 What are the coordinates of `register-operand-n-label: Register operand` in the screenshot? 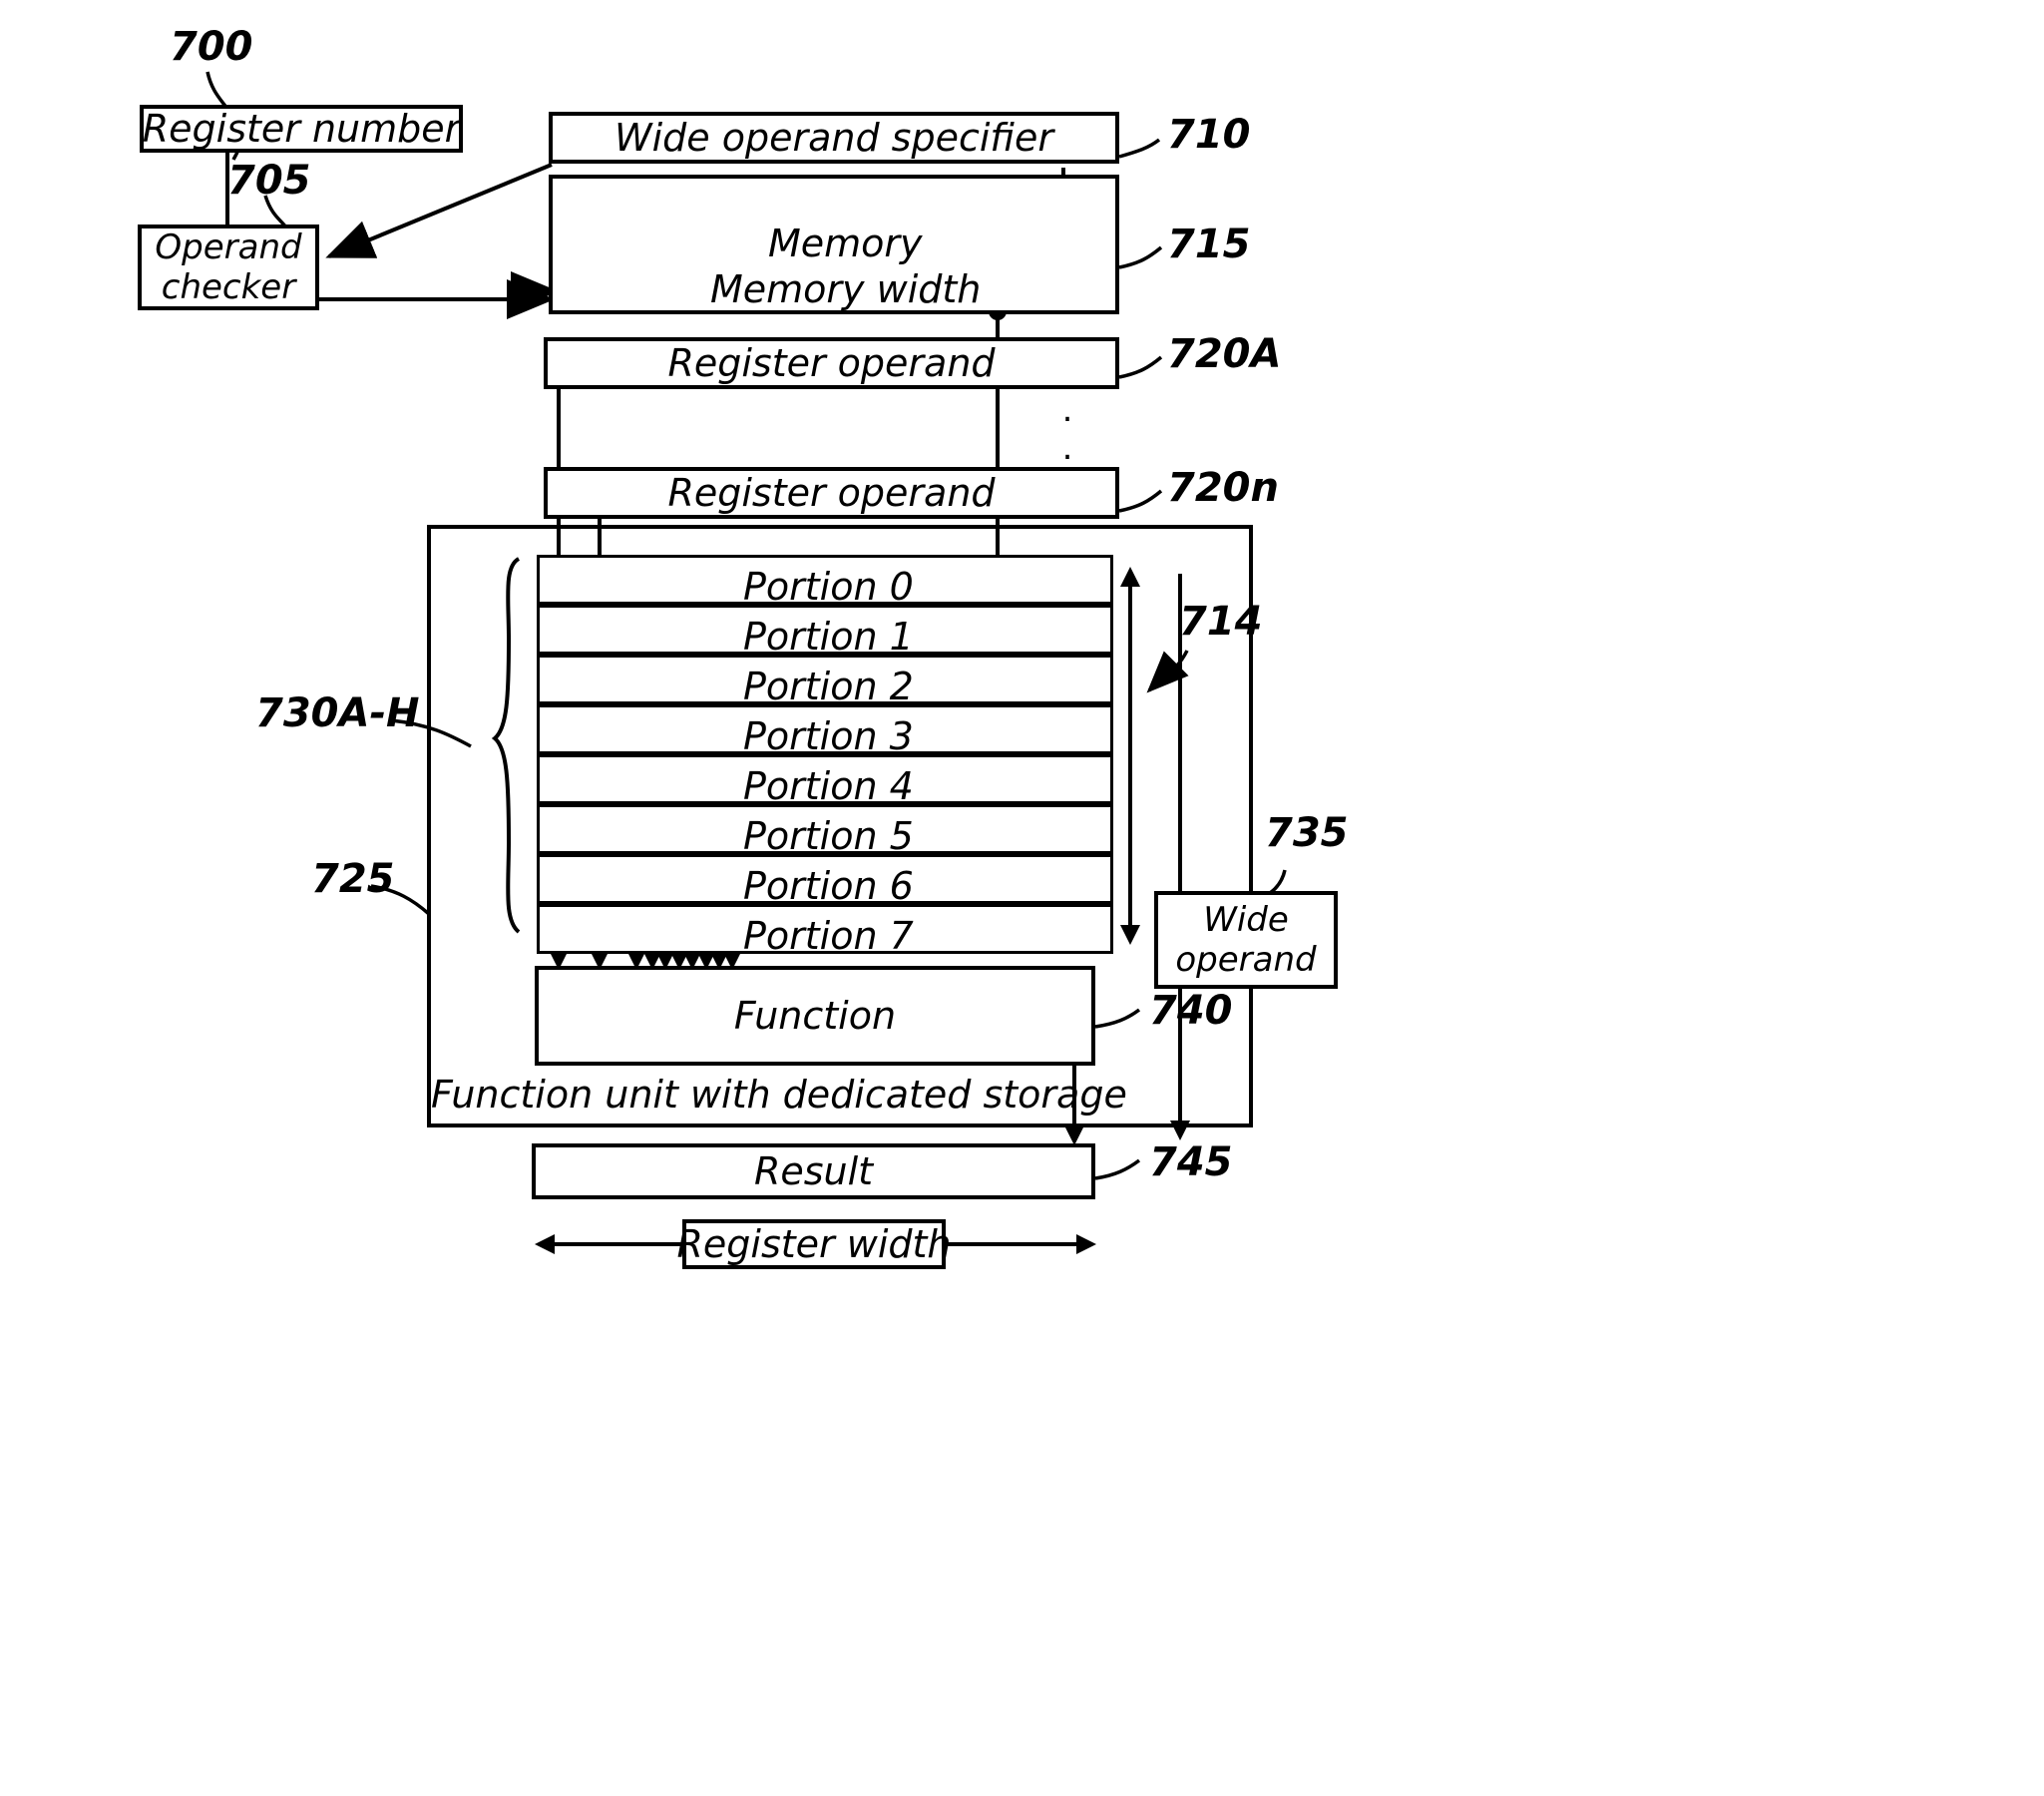 It's located at (831, 493).